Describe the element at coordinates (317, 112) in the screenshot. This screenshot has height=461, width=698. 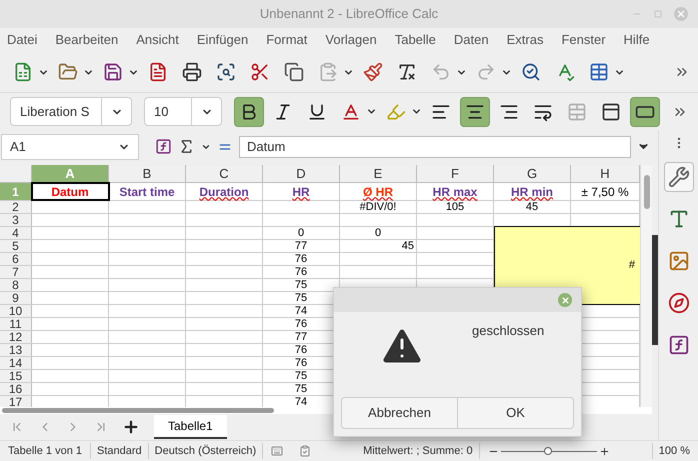
I see `underline-icon` at that location.